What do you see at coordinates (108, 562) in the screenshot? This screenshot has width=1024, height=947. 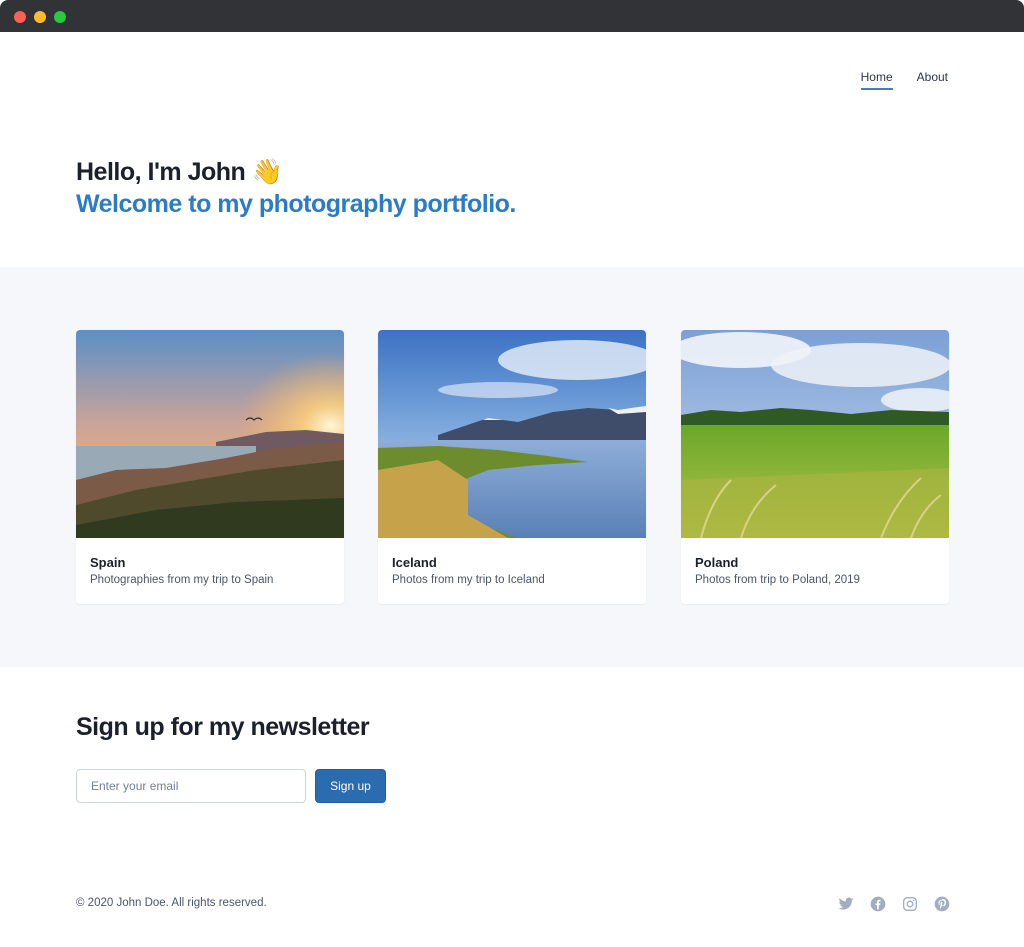 I see `card-title: Spain` at bounding box center [108, 562].